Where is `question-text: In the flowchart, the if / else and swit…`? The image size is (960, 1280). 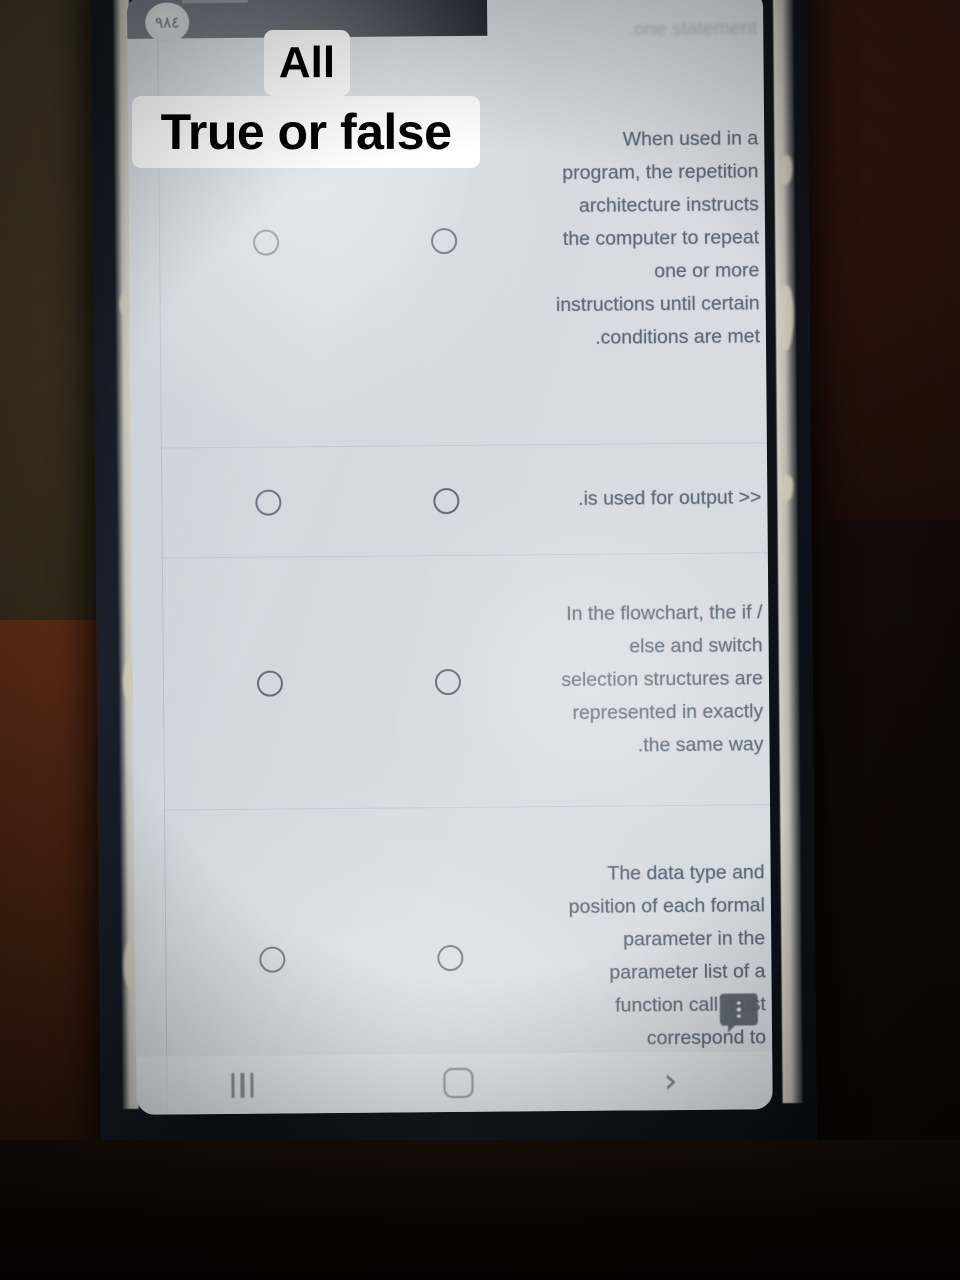
question-text: In the flowchart, the if / else and swit… is located at coordinates (662, 679).